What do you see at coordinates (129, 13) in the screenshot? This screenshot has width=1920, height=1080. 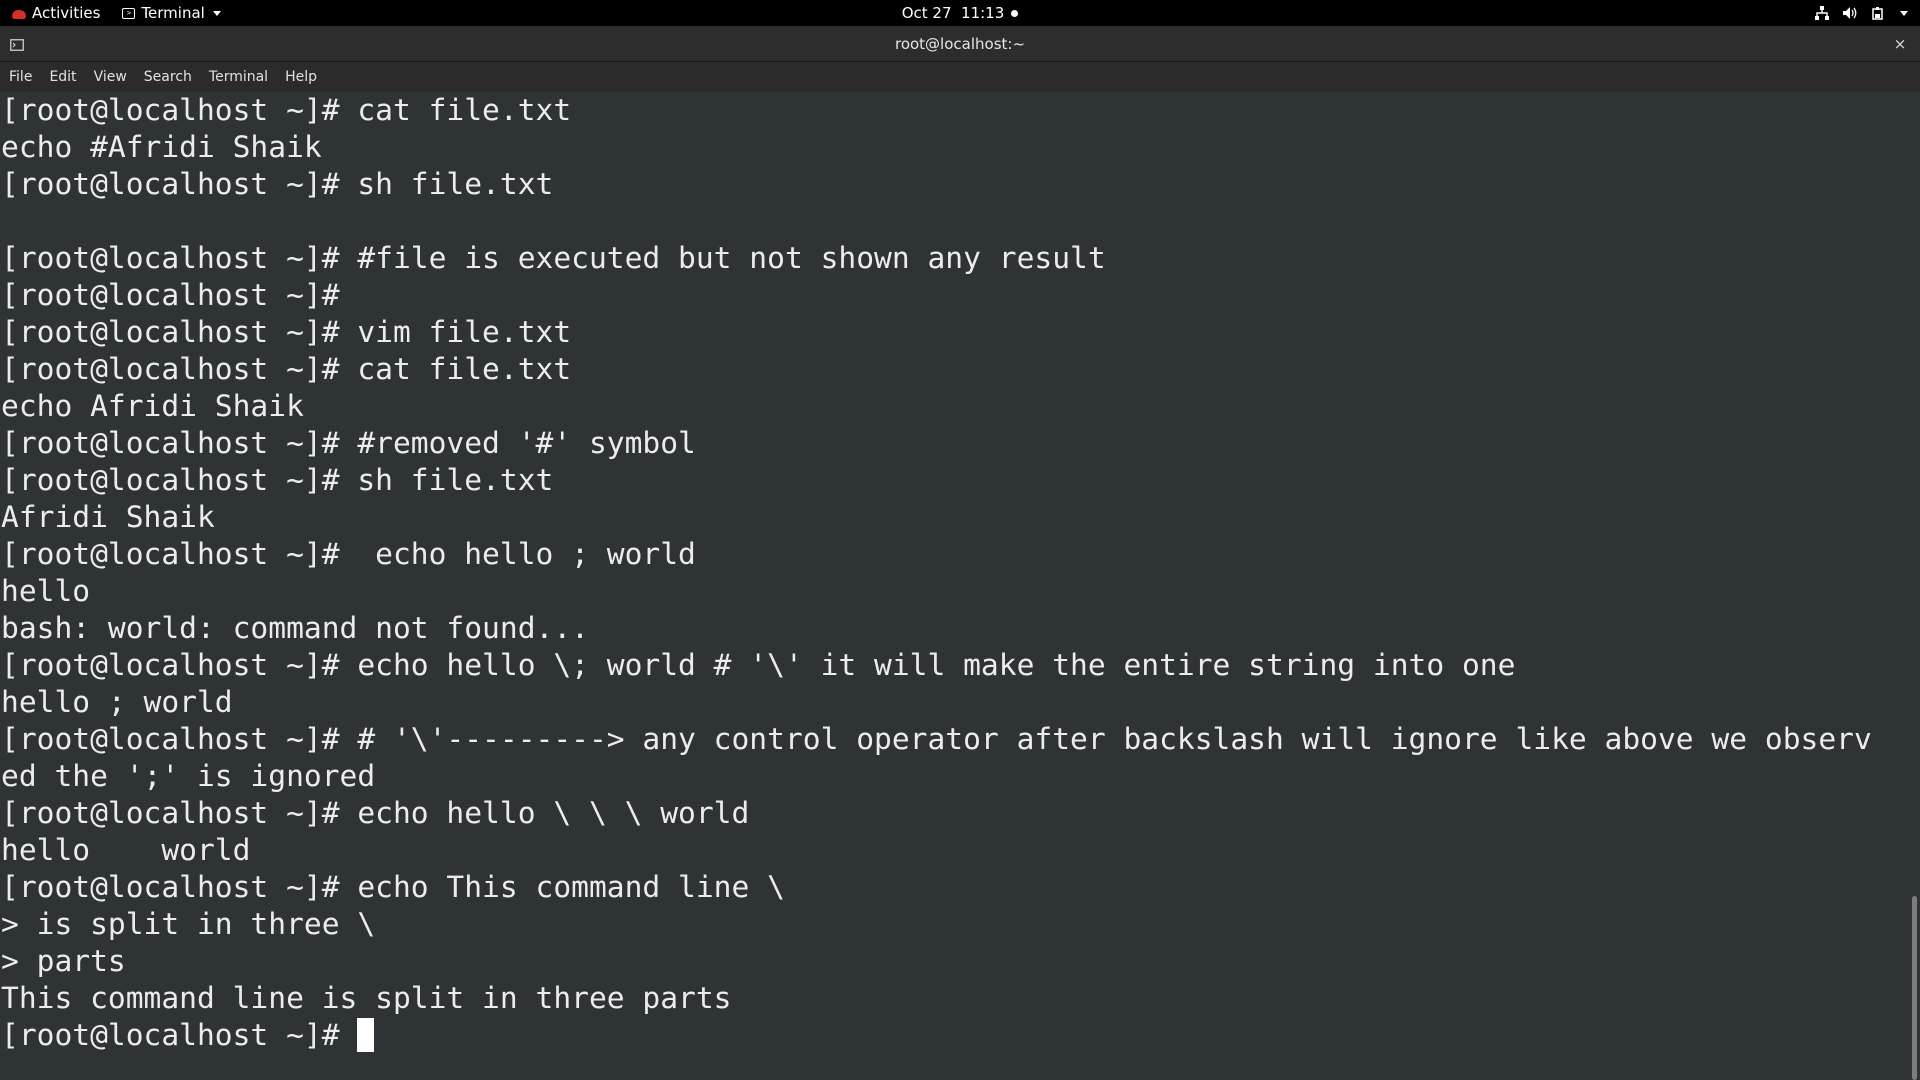 I see `terminal-icon: >` at bounding box center [129, 13].